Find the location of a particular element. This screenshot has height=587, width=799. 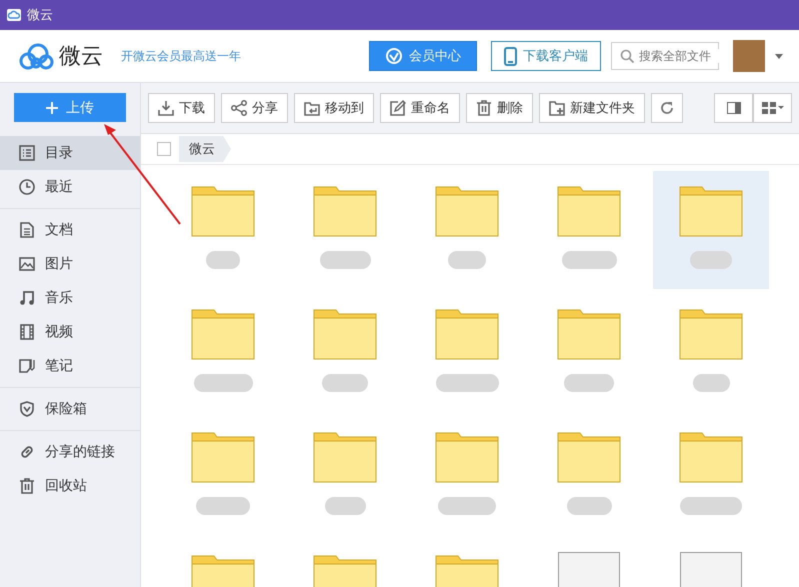

image-icon is located at coordinates (27, 264).